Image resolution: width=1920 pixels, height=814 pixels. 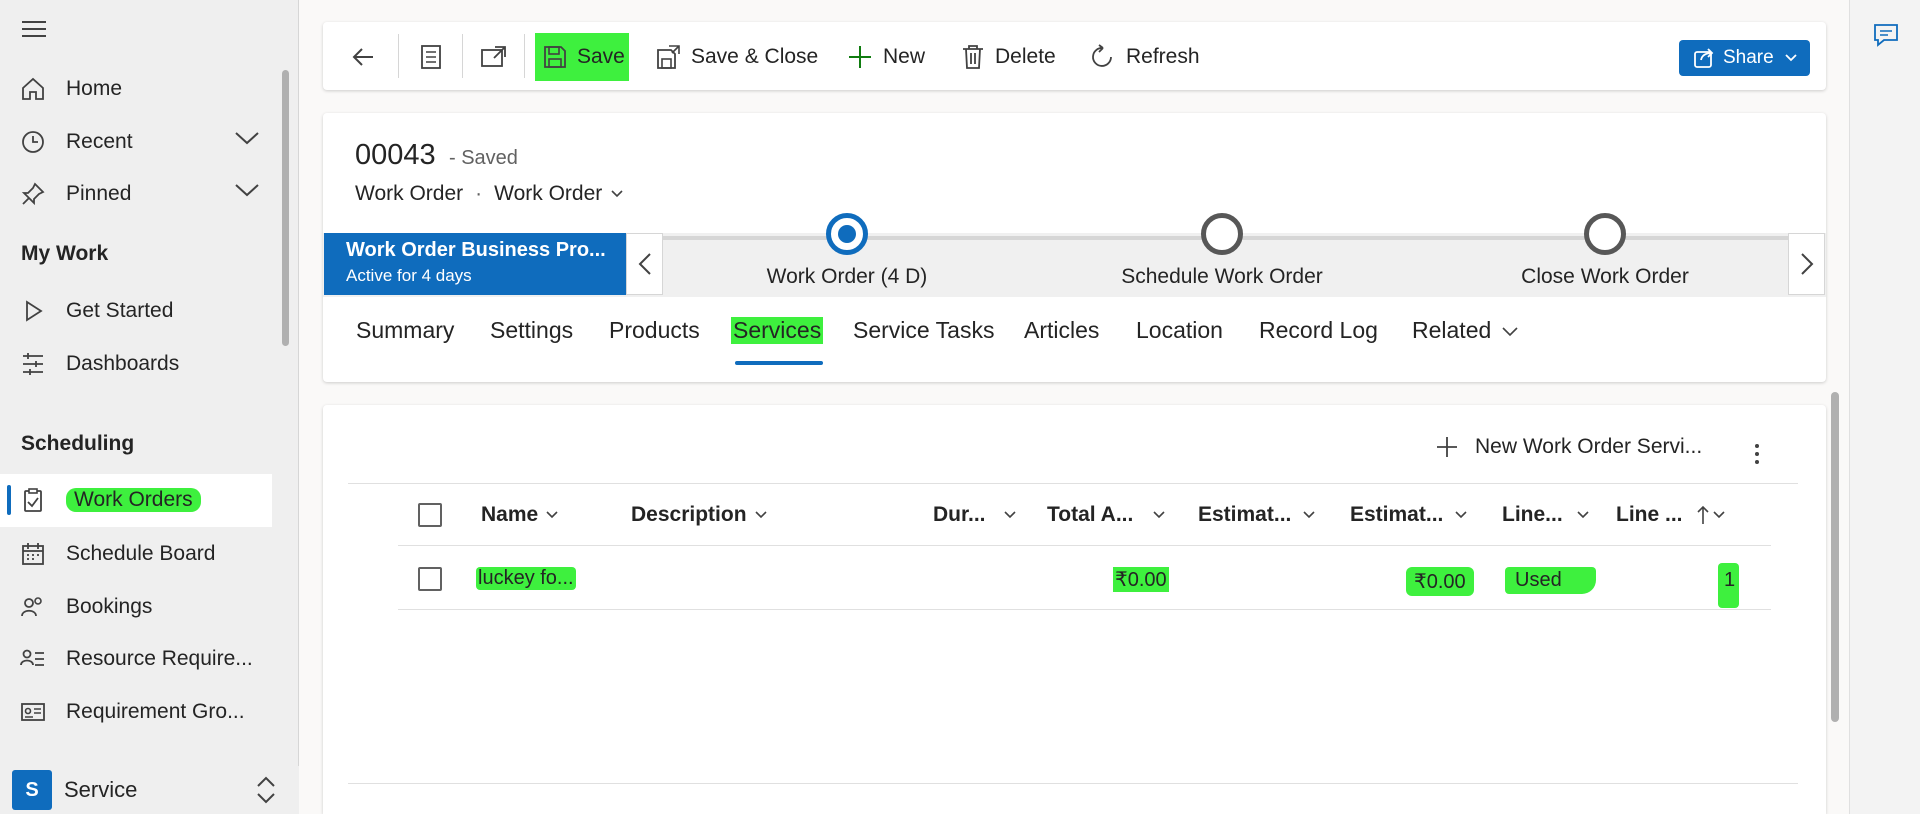 I want to click on bpf-stage-close-work-order: Close Work Order, so click(x=1605, y=251).